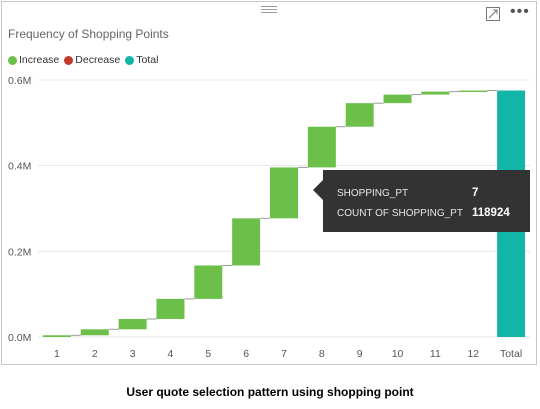 The width and height of the screenshot is (540, 409). I want to click on x-tick-label: 9, so click(360, 354).